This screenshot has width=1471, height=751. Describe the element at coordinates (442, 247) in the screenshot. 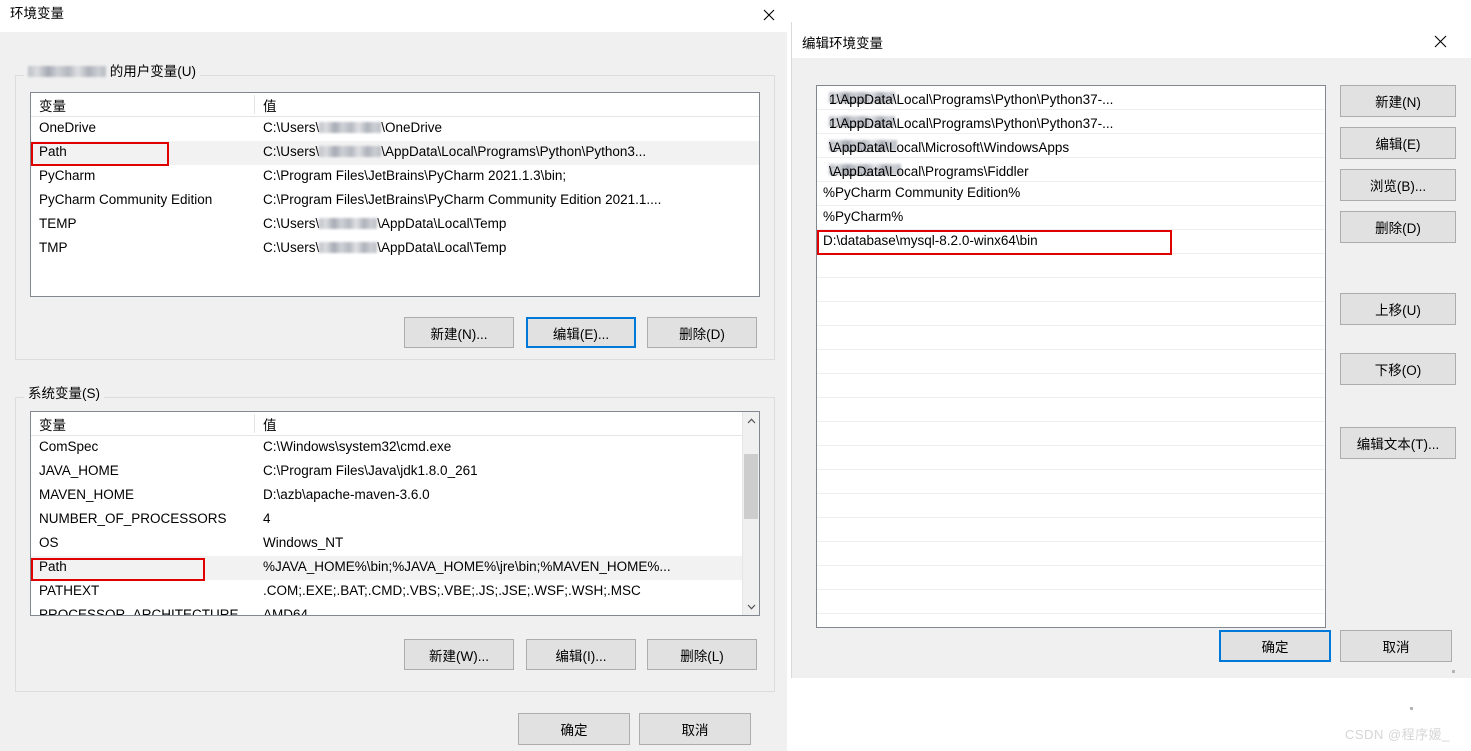

I see `value-suffix: \AppData\Local\Temp` at that location.